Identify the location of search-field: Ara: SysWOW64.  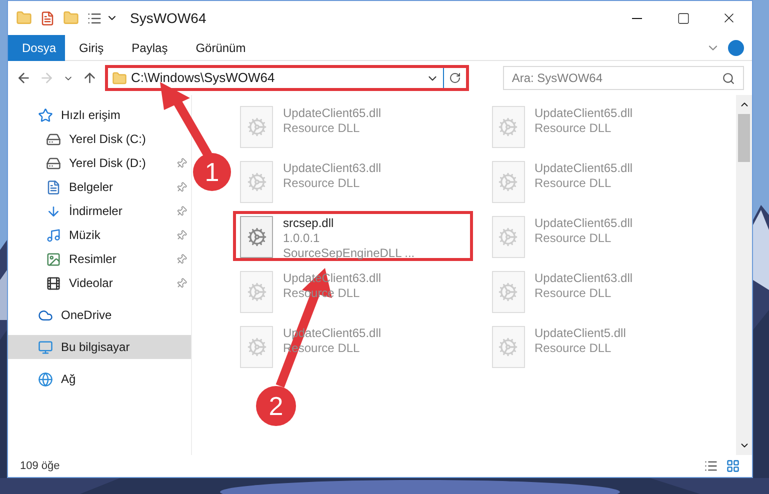
(623, 78).